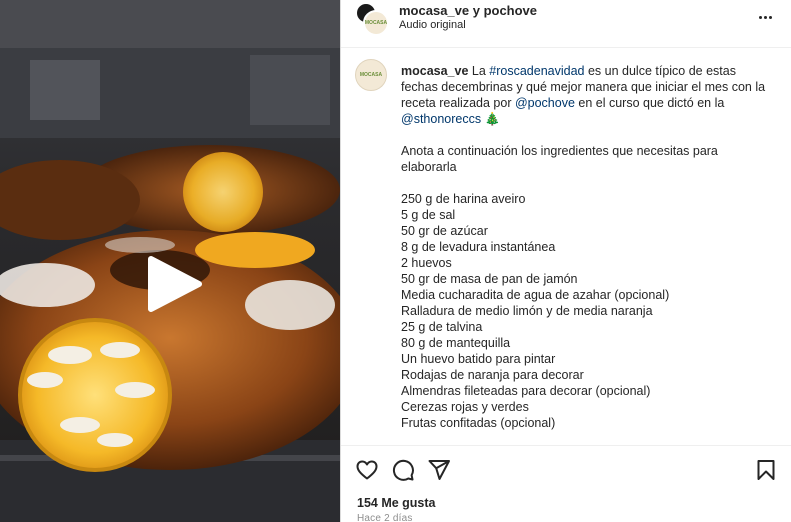 The height and width of the screenshot is (522, 791). What do you see at coordinates (396, 503) in the screenshot?
I see `like-count: 154 Me gusta` at bounding box center [396, 503].